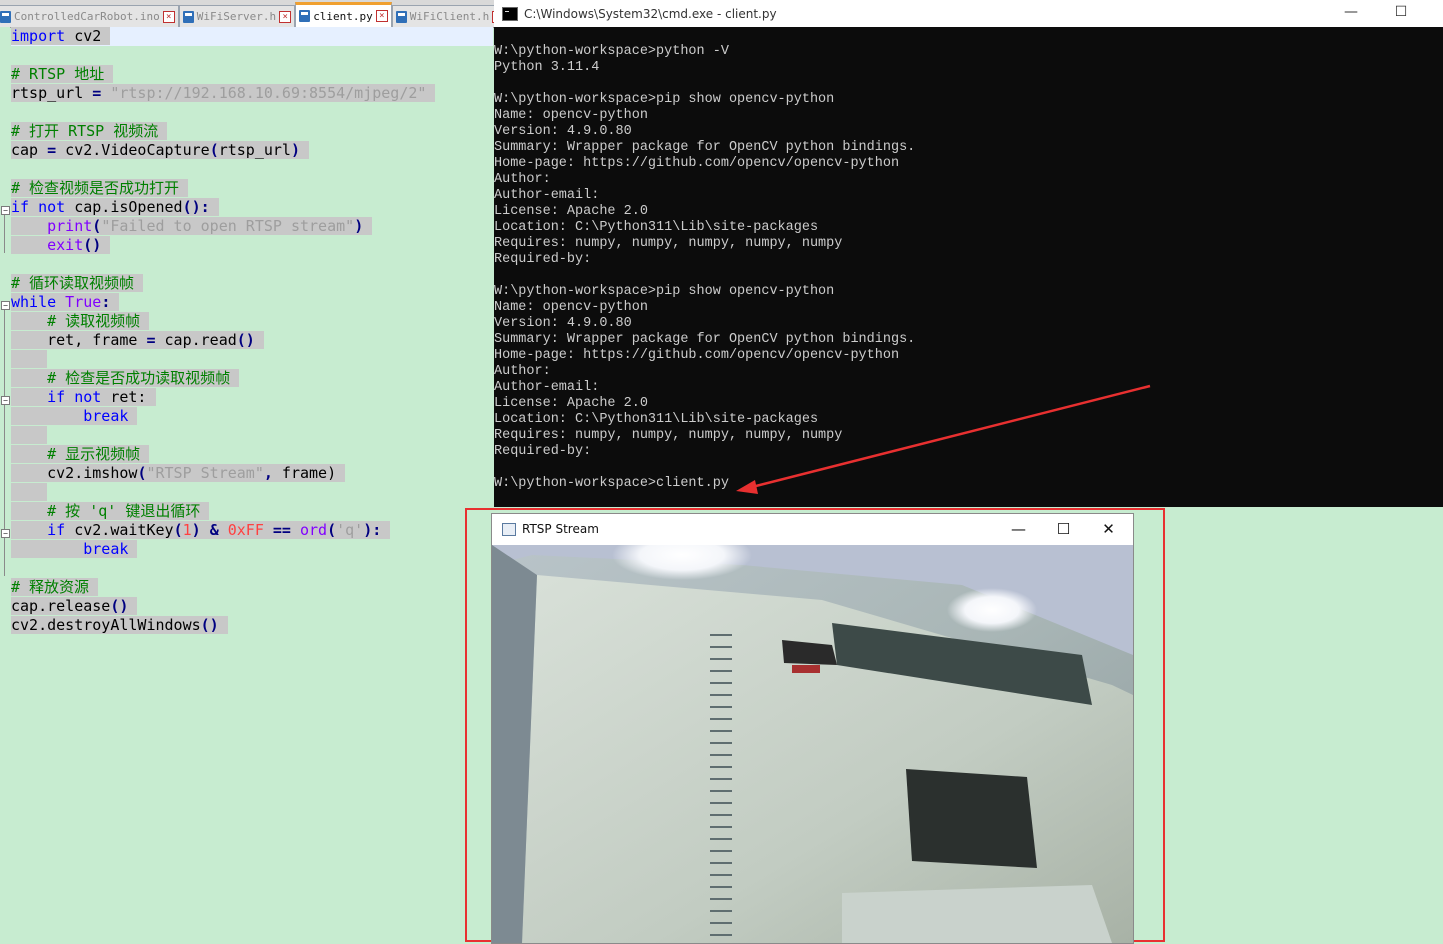 This screenshot has width=1443, height=944. I want to click on editor-tab: ControlledCarRobot.ino ×, so click(89, 16).